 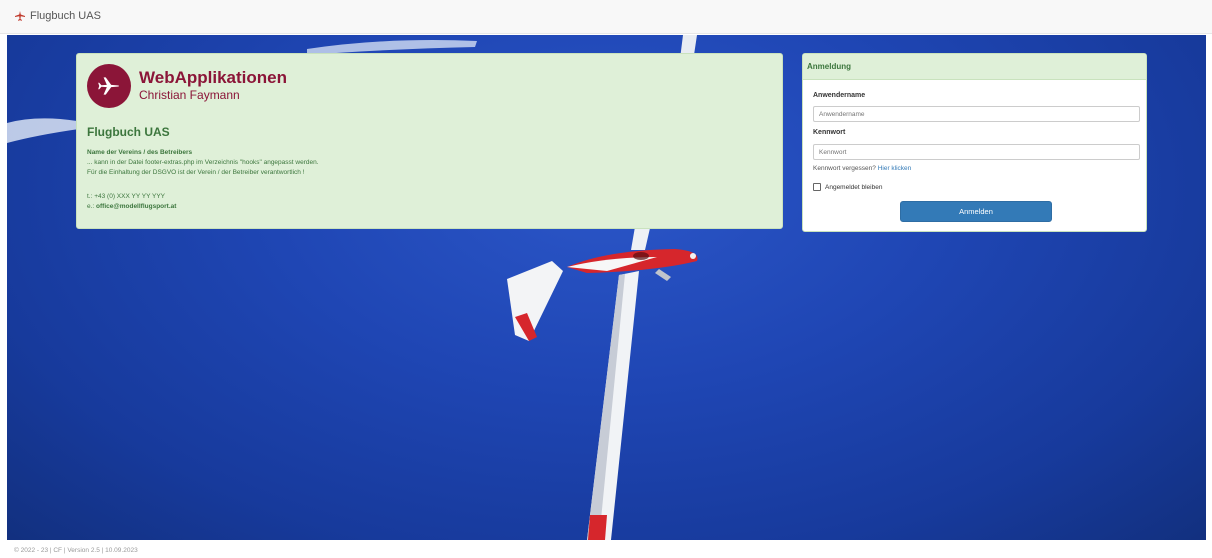 What do you see at coordinates (854, 187) in the screenshot?
I see `remember-label: Angemeldet bleiben` at bounding box center [854, 187].